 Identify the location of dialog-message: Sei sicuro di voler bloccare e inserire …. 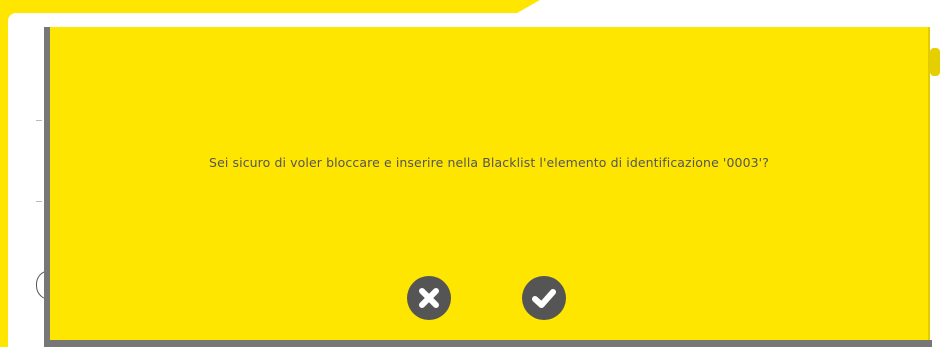
(489, 162).